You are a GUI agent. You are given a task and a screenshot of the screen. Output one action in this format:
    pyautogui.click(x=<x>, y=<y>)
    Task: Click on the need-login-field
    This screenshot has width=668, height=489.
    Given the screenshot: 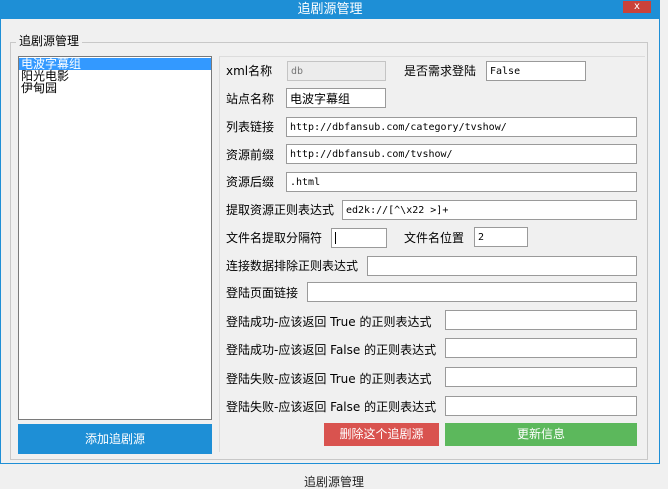 What is the action you would take?
    pyautogui.click(x=536, y=71)
    